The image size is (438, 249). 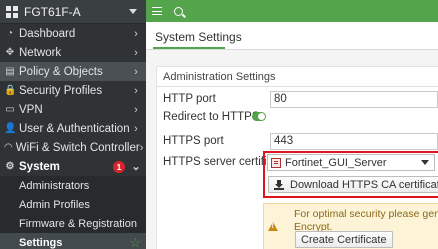 I want to click on sidebar-subitem-label: Firmware & Registration, so click(x=78, y=223).